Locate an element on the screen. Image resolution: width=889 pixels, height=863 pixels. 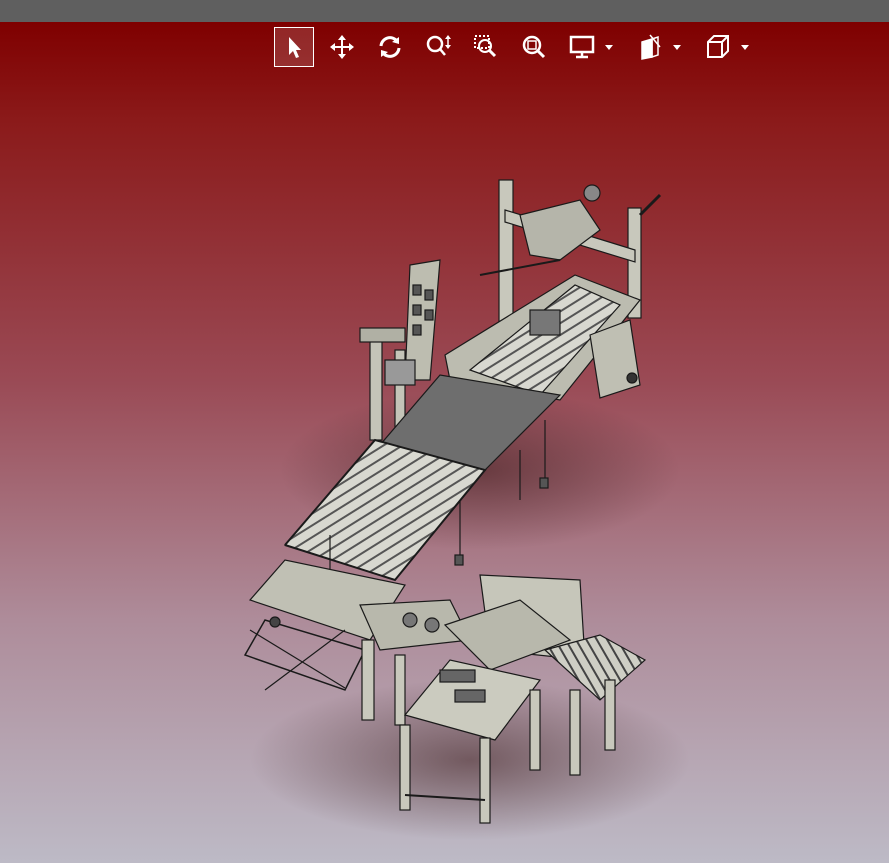
zoom-tool-button is located at coordinates (438, 47).